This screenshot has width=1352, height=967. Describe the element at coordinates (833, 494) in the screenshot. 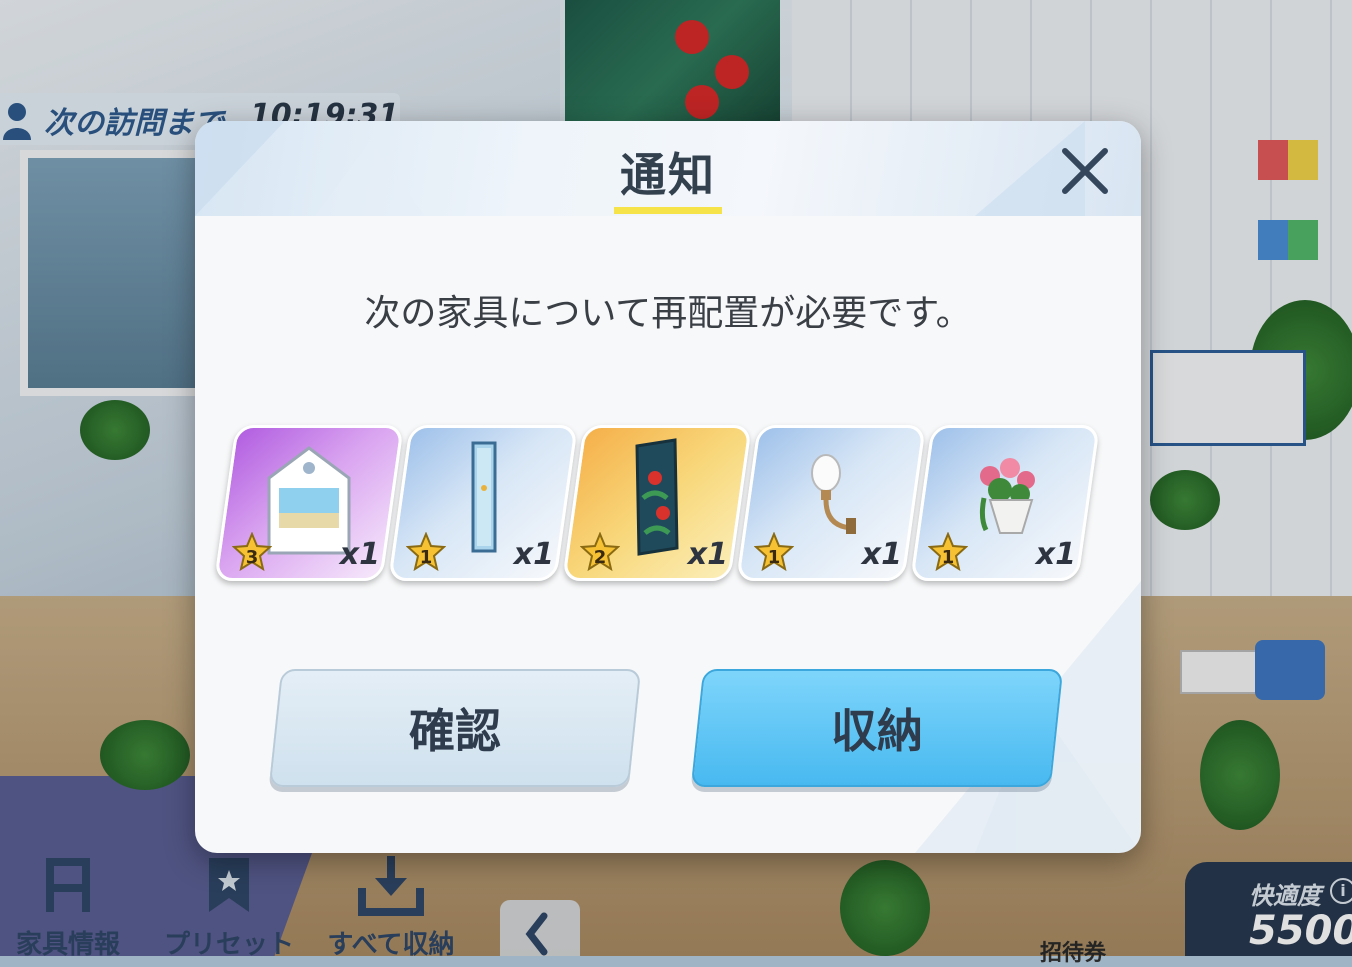

I see `lamp-icon` at that location.